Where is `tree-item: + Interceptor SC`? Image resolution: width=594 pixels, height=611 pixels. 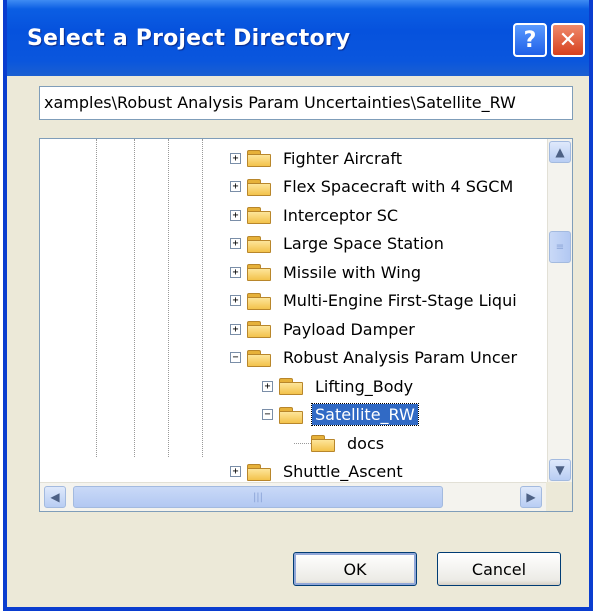 tree-item: + Interceptor SC is located at coordinates (315, 215).